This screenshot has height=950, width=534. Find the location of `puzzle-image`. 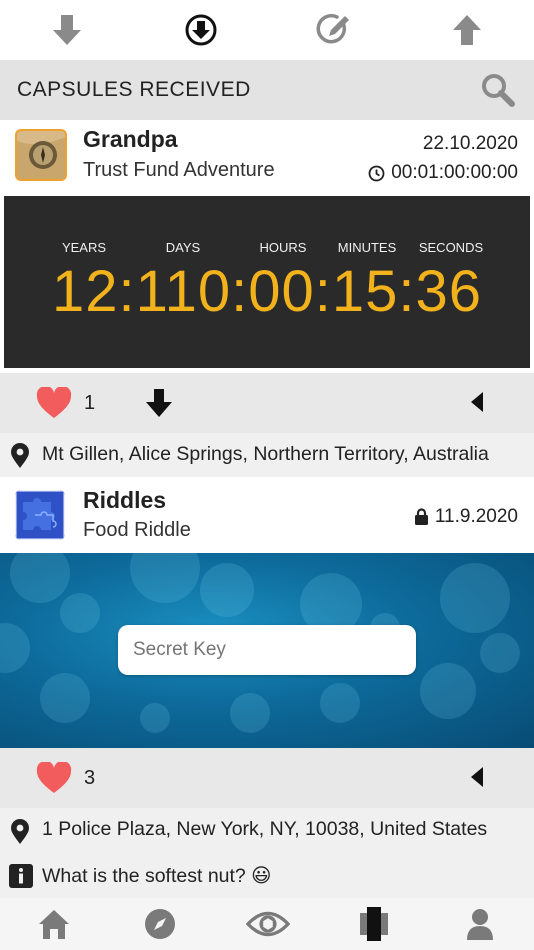

puzzle-image is located at coordinates (40, 515).